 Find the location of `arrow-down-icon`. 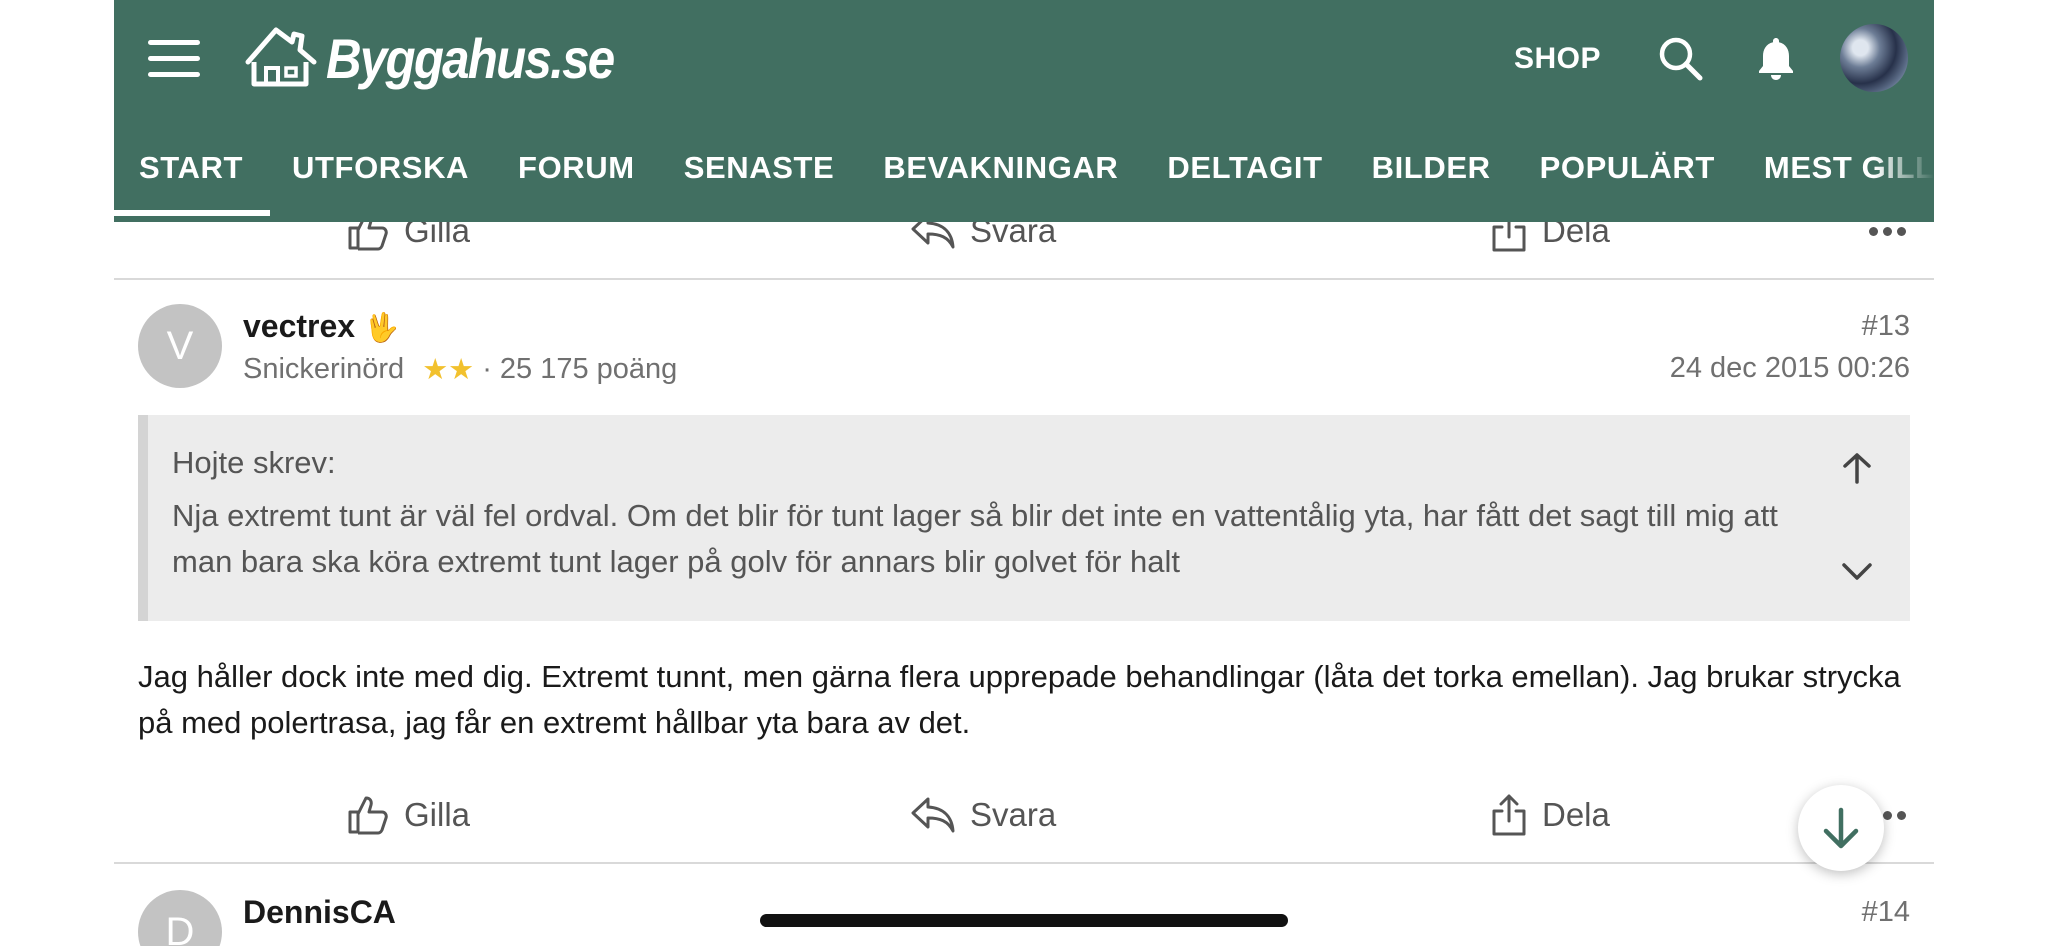

arrow-down-icon is located at coordinates (1841, 828).